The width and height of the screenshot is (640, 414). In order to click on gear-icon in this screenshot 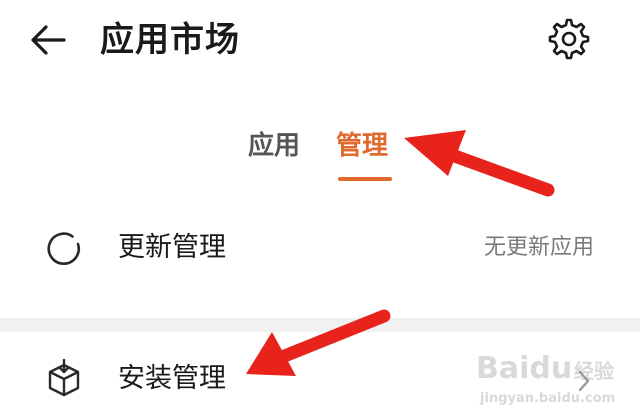, I will do `click(569, 39)`.